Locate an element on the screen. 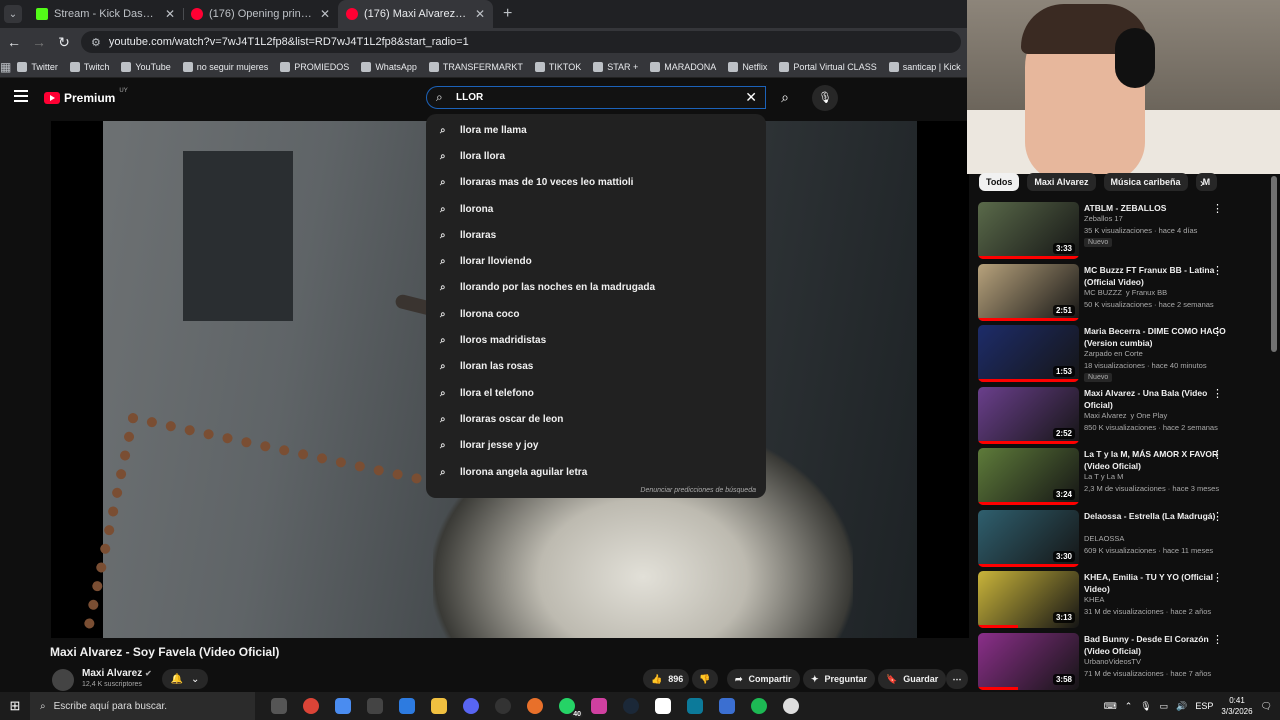 This screenshot has height=720, width=1280. search-input: ⌕ LLOR ✕ is located at coordinates (596, 97).